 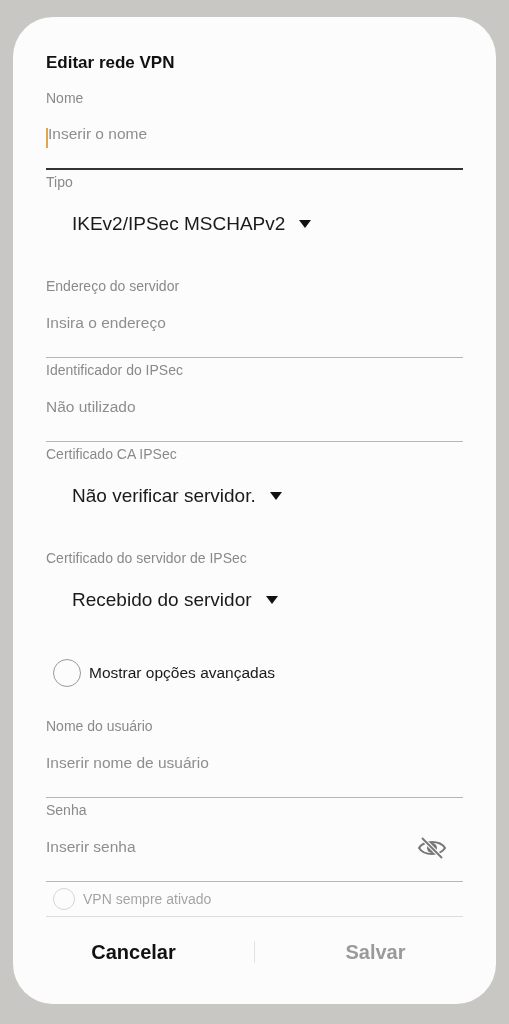 I want to click on dropdown: IKEv2/IPSec MSCHAPv2, so click(x=179, y=224).